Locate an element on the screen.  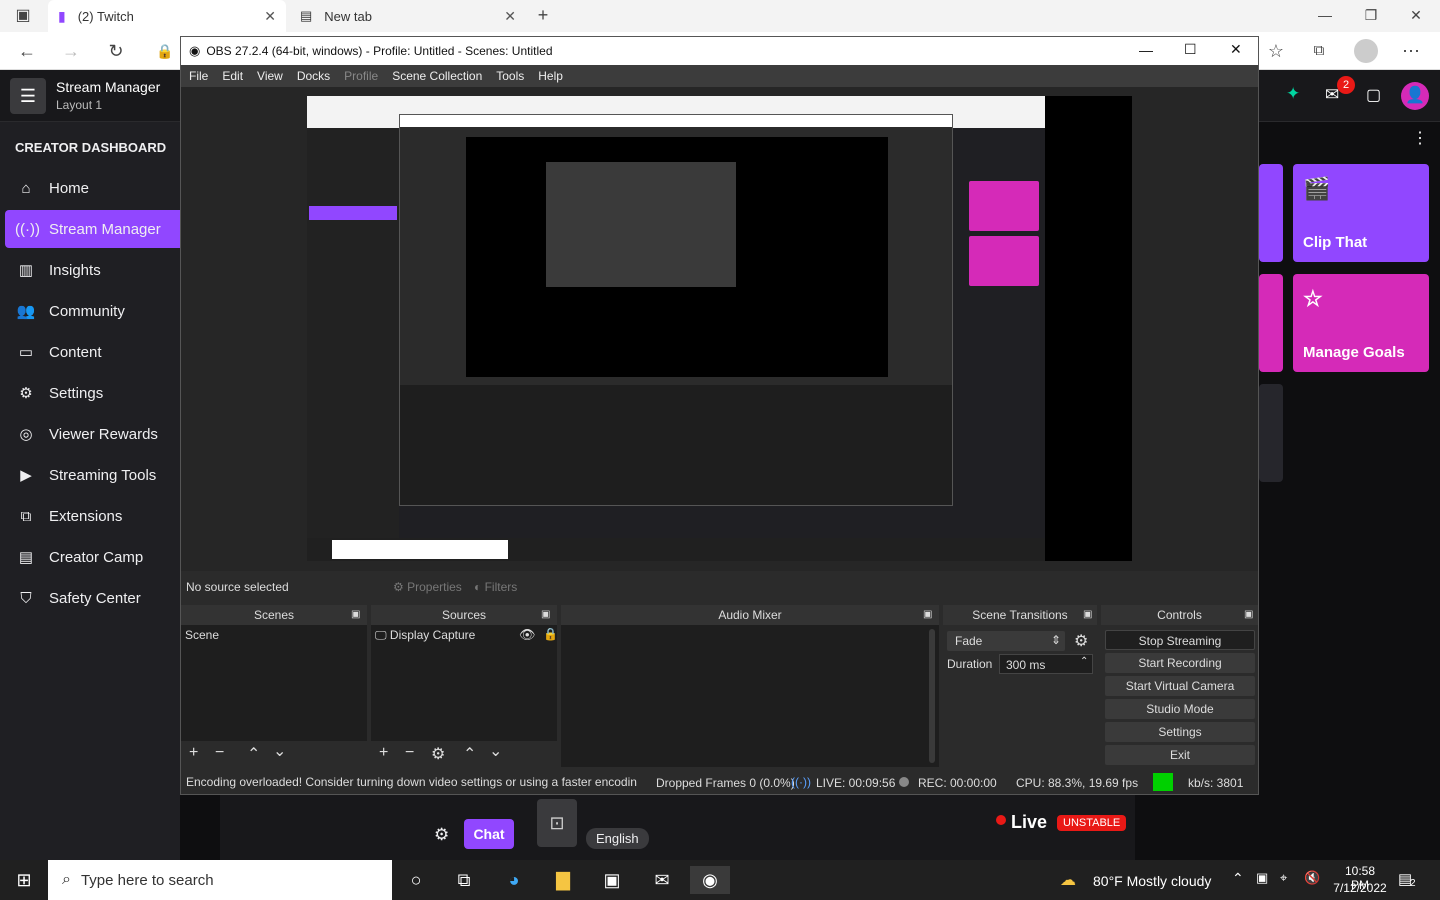
chat-settings-icon: ⚙ is located at coordinates (441, 835).